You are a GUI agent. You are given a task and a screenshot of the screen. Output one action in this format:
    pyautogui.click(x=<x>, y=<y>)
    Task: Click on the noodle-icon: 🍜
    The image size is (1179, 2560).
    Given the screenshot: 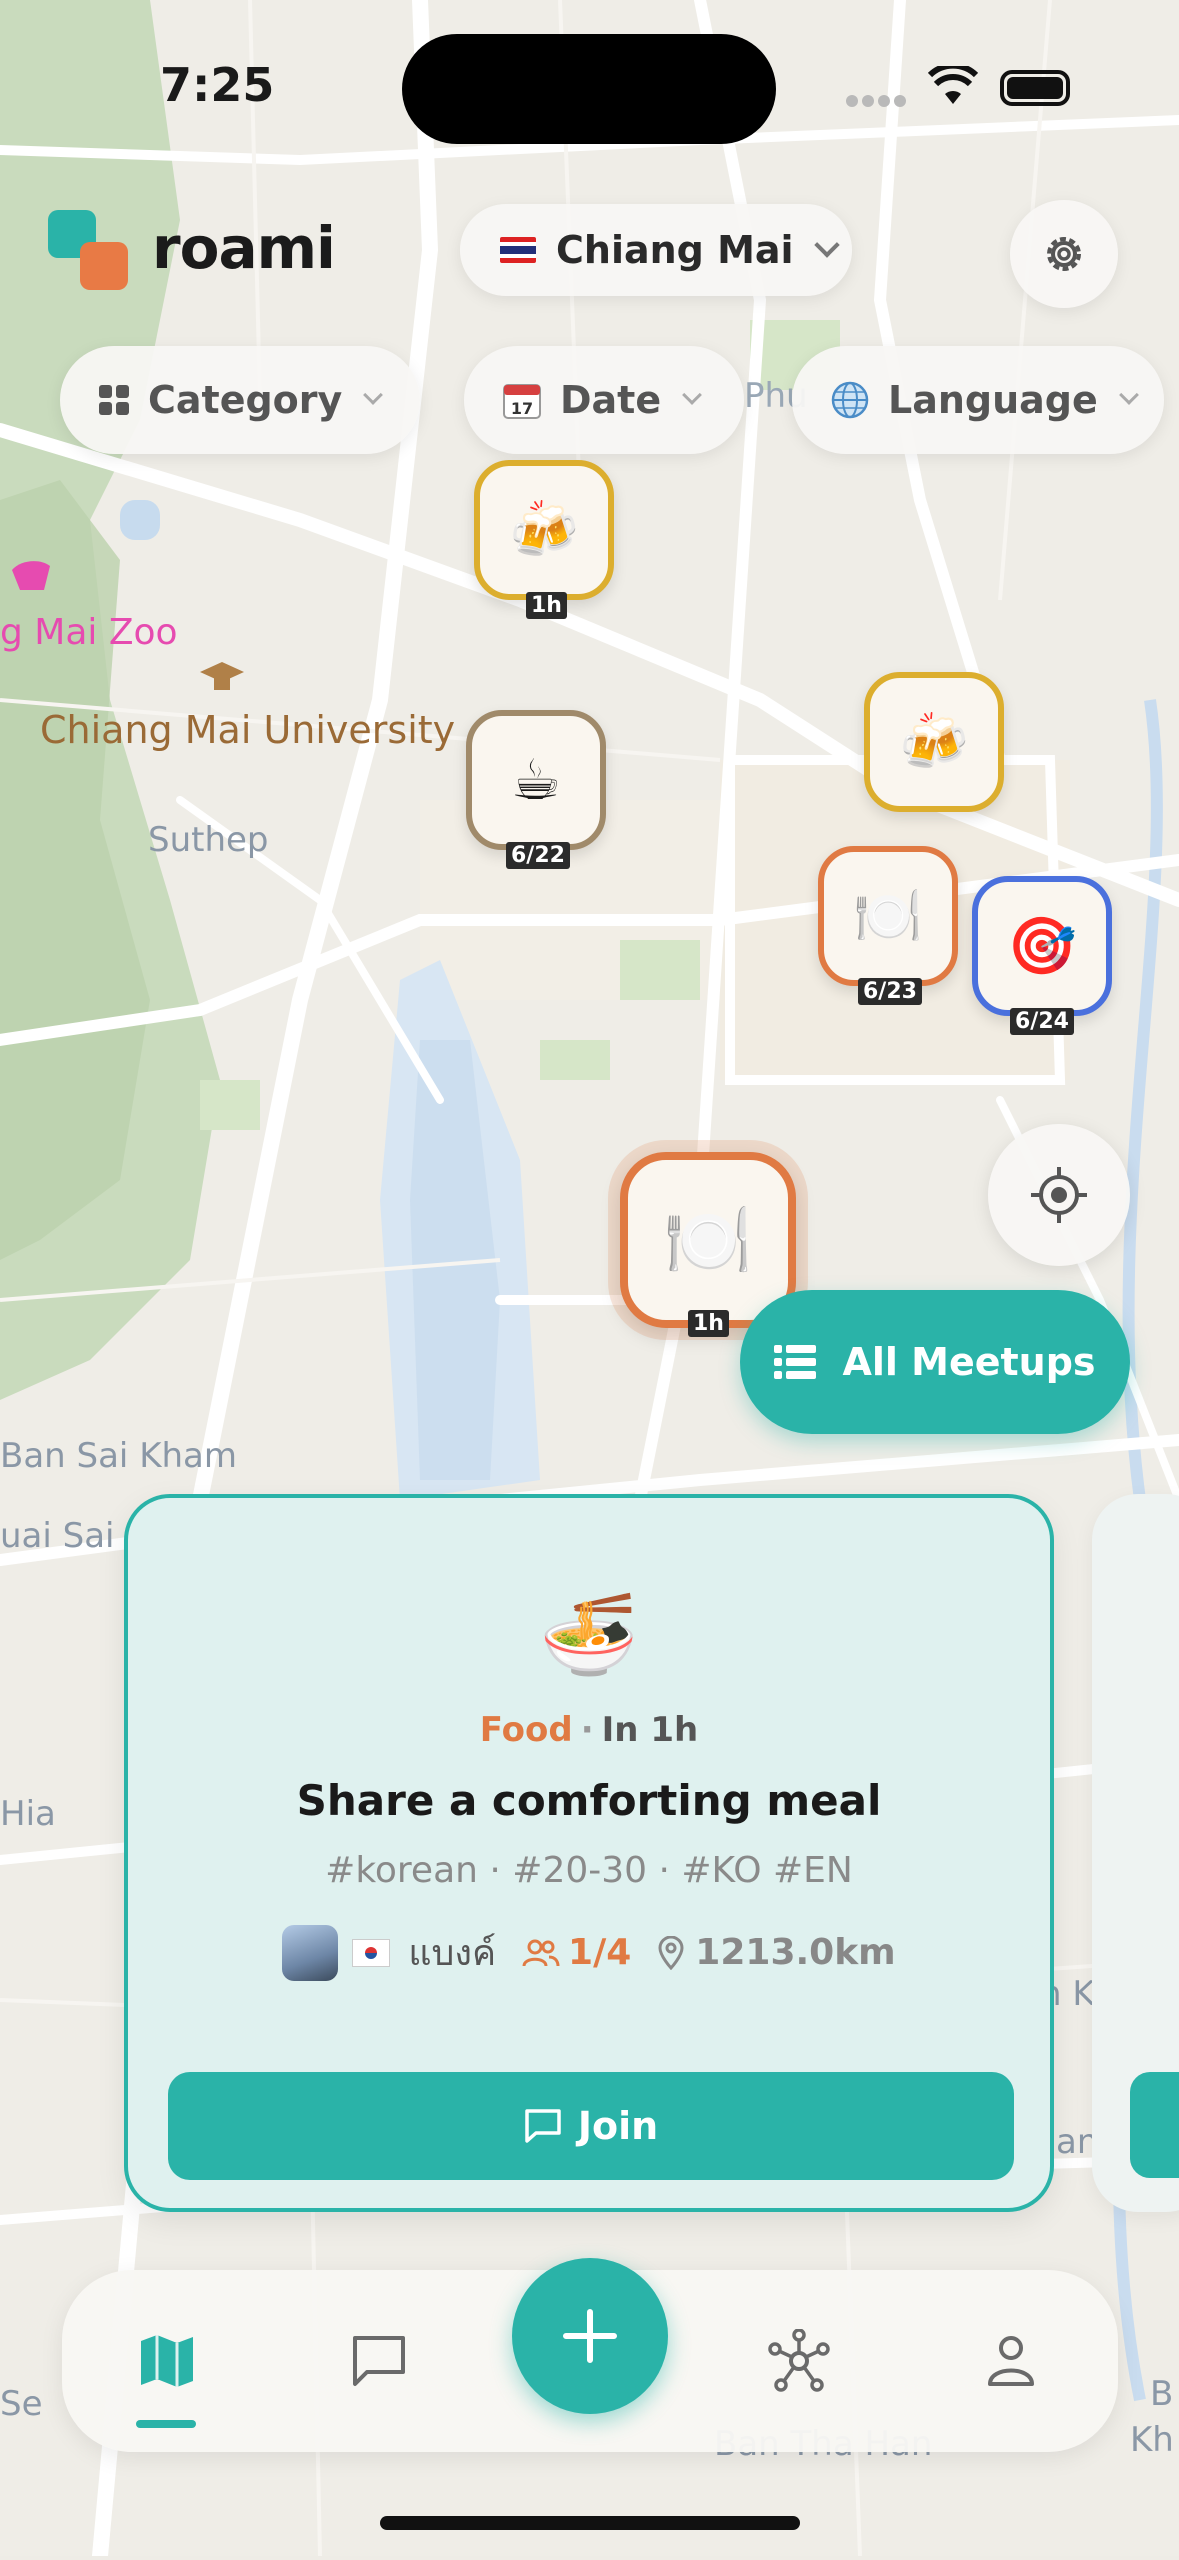 What is the action you would take?
    pyautogui.click(x=589, y=1634)
    